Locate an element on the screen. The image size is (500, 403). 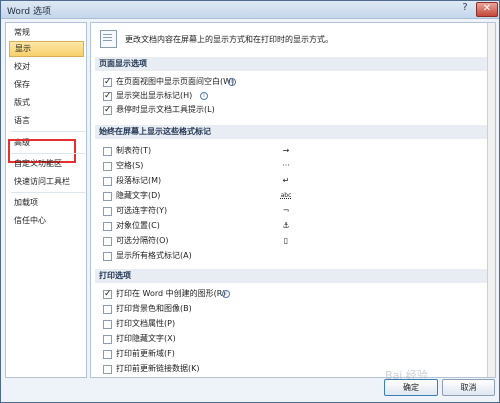
paragraph-mark-icon: ↵ is located at coordinates (286, 180).